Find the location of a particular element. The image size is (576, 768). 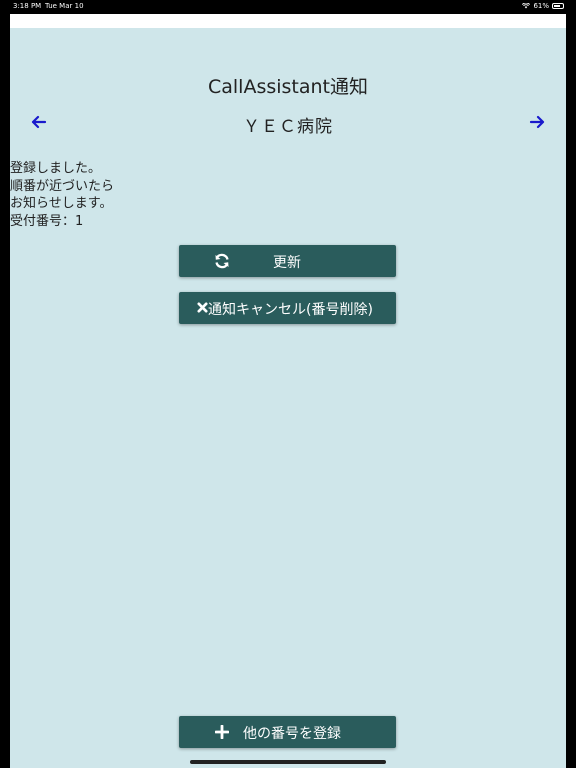

status-bar: 3:18 PM Tue Mar 10 61% is located at coordinates (288, 7).